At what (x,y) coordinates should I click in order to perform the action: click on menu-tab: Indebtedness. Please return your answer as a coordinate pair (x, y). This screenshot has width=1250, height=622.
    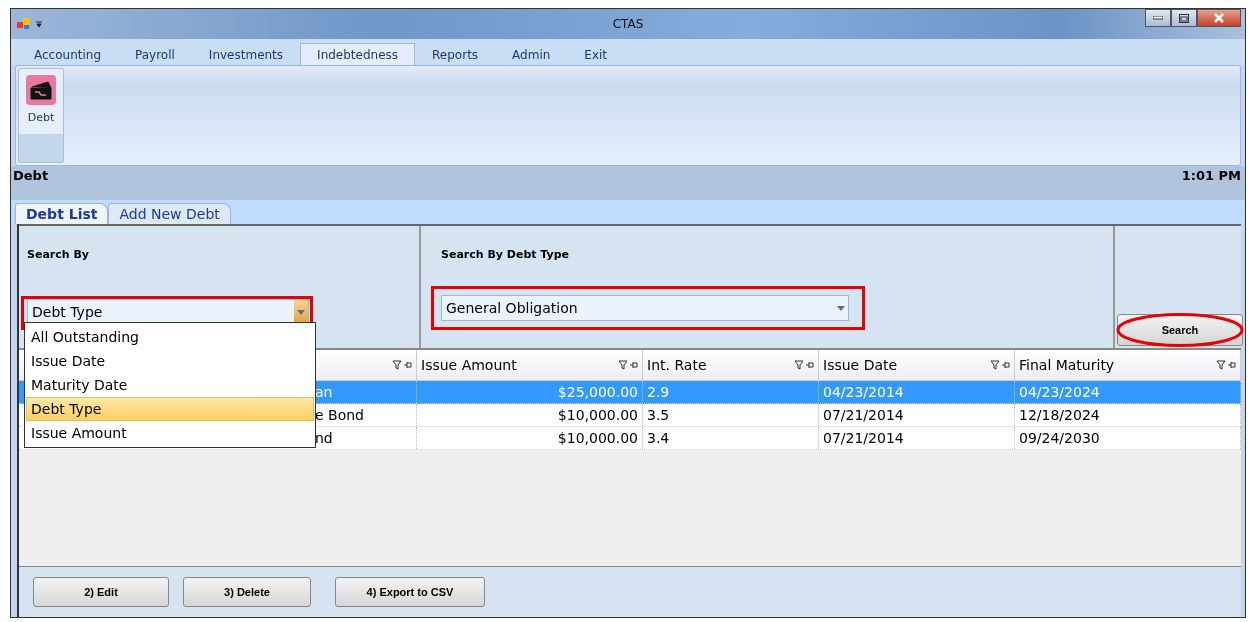
    Looking at the image, I should click on (358, 54).